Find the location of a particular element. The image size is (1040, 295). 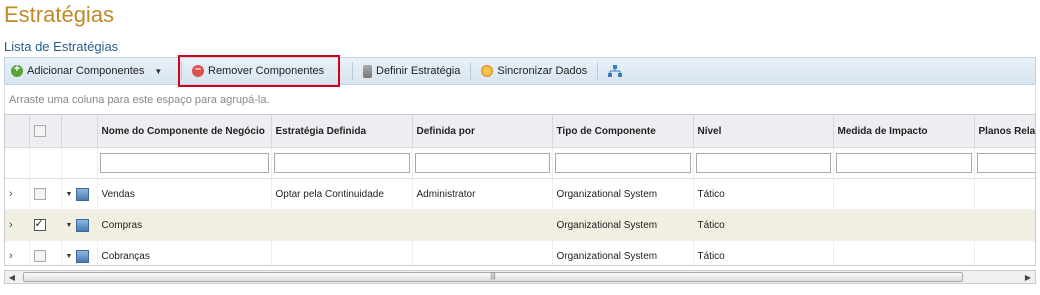

hierarchy-button is located at coordinates (617, 71).